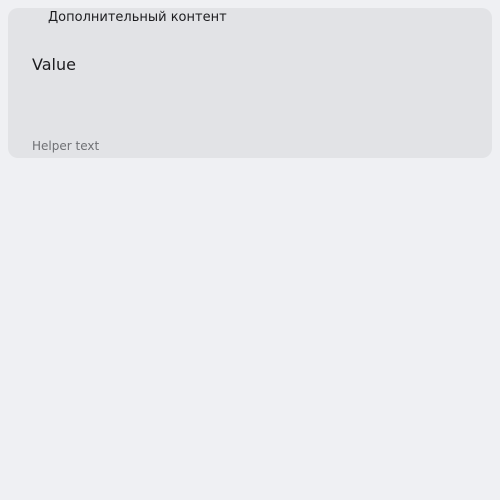  What do you see at coordinates (137, 17) in the screenshot?
I see `additional-content-label: Дополнительный контент` at bounding box center [137, 17].